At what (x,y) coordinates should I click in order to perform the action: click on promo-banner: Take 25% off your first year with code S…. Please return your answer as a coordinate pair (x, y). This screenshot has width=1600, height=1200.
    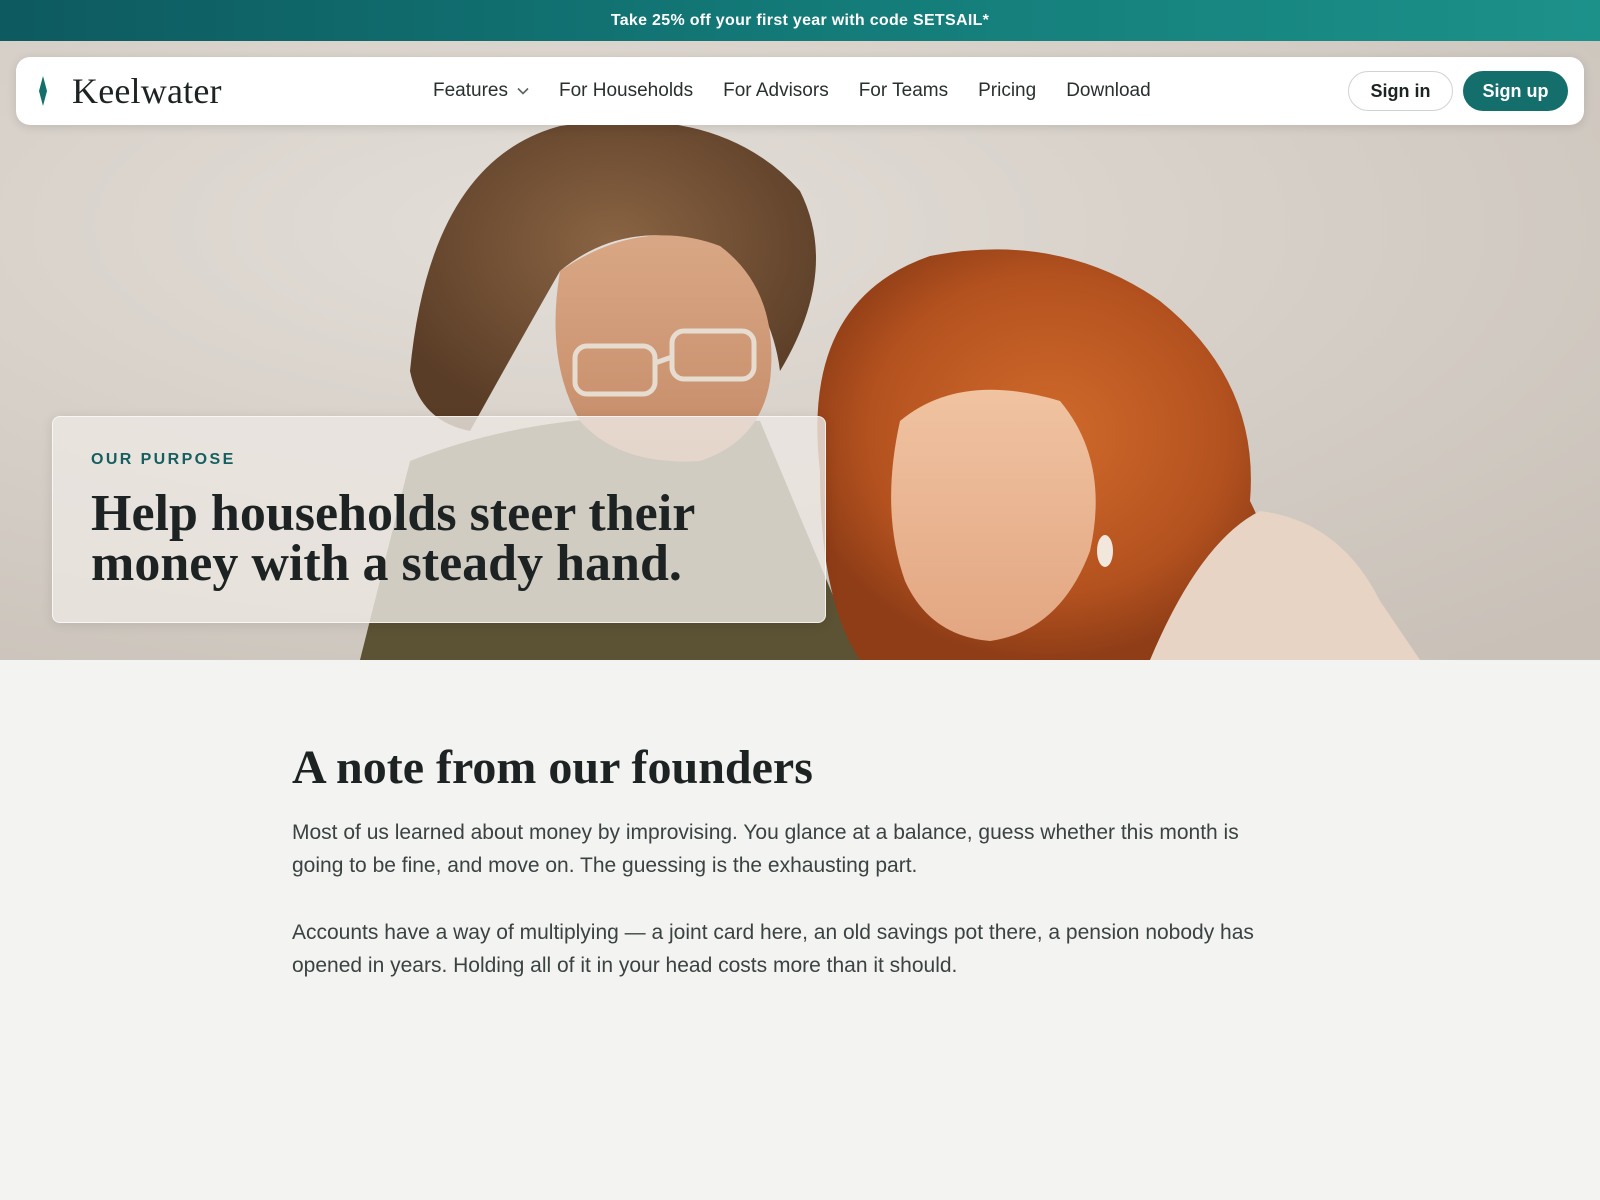
    Looking at the image, I should click on (800, 20).